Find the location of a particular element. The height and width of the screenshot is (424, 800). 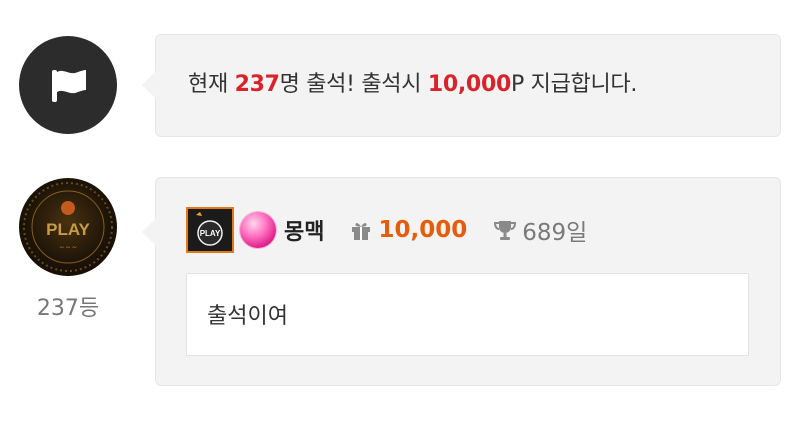

comment-box: 출석이여 is located at coordinates (467, 314).